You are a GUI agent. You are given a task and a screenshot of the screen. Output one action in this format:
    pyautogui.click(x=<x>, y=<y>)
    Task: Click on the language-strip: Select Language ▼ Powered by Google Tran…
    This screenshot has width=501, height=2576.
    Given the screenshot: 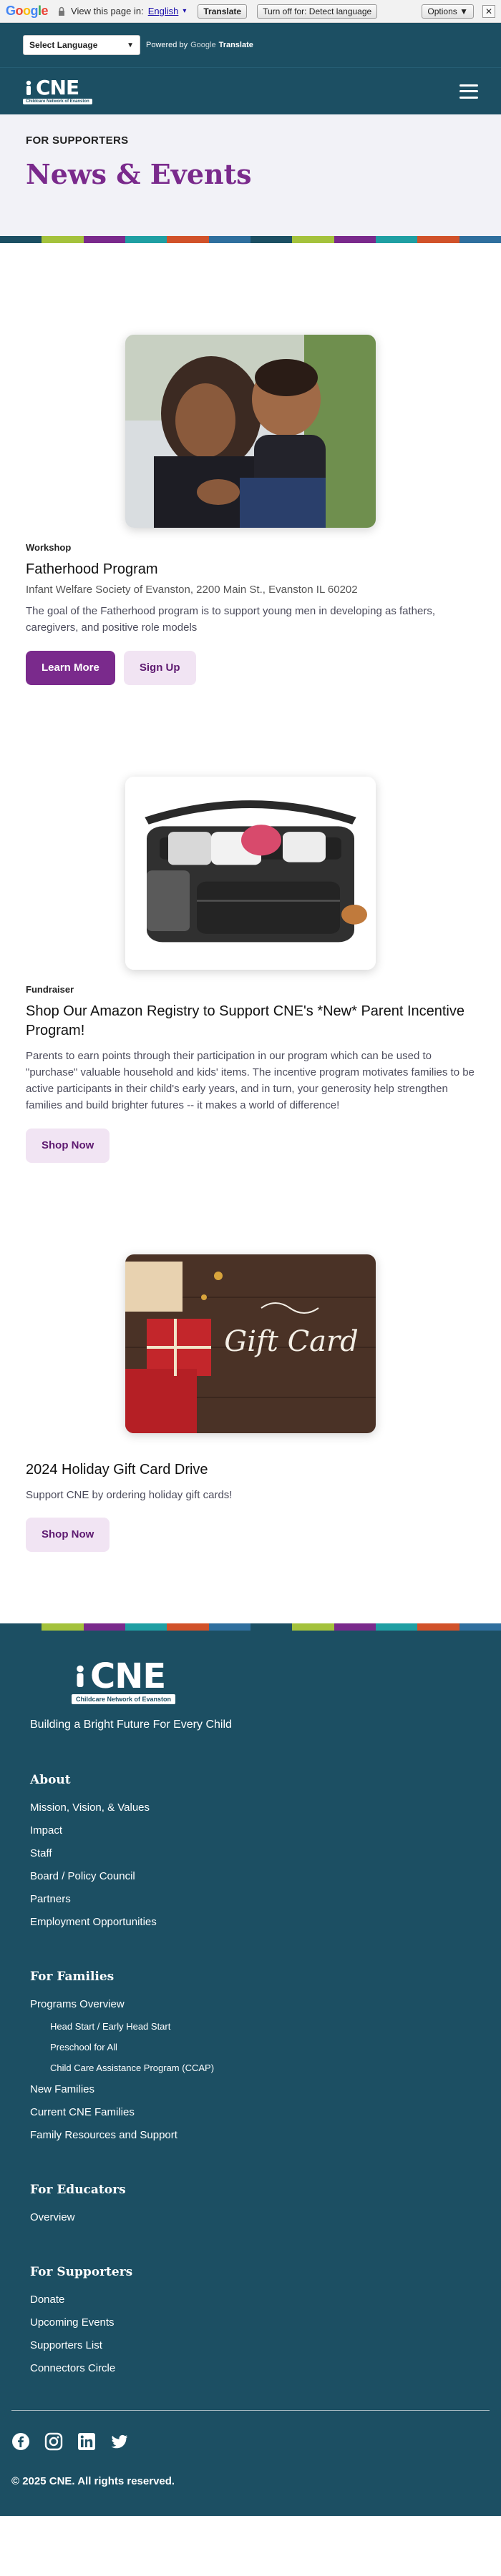 What is the action you would take?
    pyautogui.click(x=250, y=45)
    